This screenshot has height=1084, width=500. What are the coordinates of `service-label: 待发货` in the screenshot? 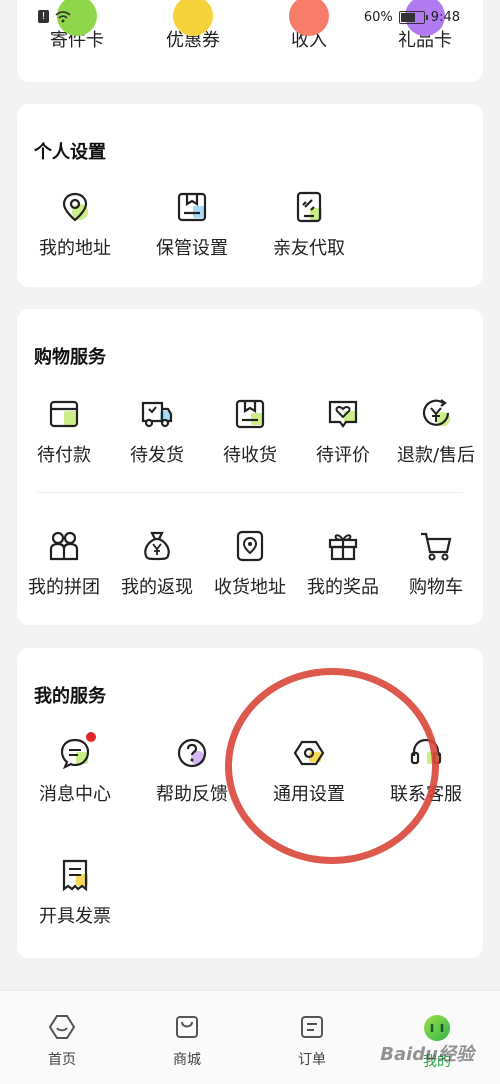 It's located at (157, 455).